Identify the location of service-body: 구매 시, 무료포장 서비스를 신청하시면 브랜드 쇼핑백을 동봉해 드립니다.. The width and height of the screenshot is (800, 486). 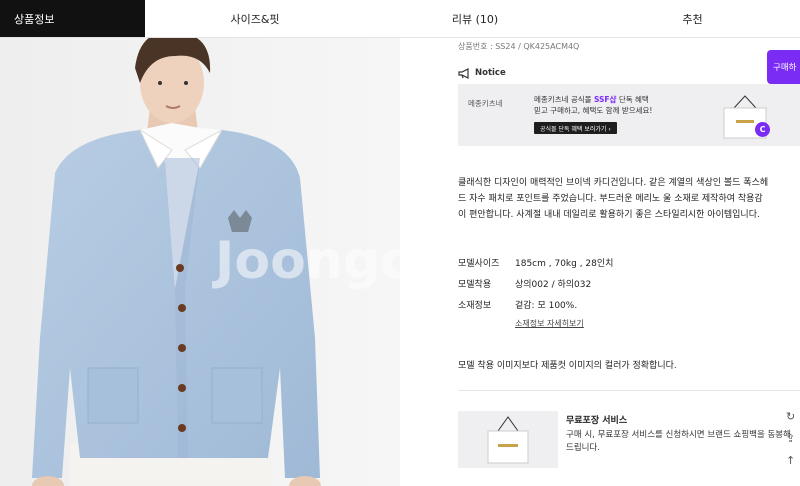
(678, 441).